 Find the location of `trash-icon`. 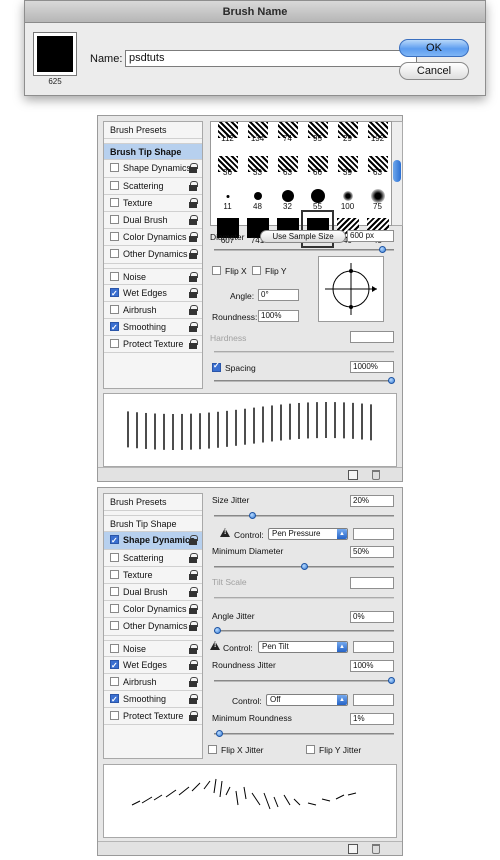

trash-icon is located at coordinates (376, 475).